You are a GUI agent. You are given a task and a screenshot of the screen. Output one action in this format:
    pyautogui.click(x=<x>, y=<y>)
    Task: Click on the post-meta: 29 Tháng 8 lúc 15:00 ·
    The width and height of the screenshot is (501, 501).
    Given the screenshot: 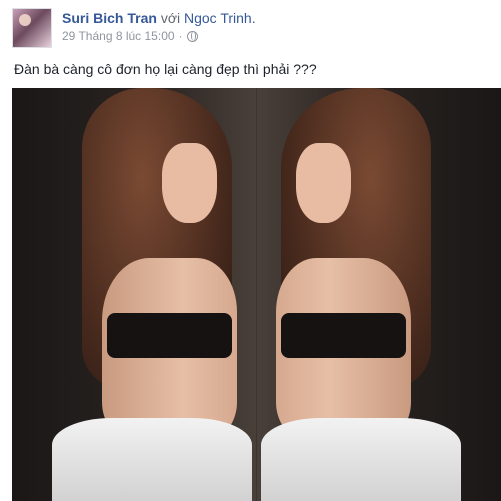 What is the action you would take?
    pyautogui.click(x=130, y=36)
    